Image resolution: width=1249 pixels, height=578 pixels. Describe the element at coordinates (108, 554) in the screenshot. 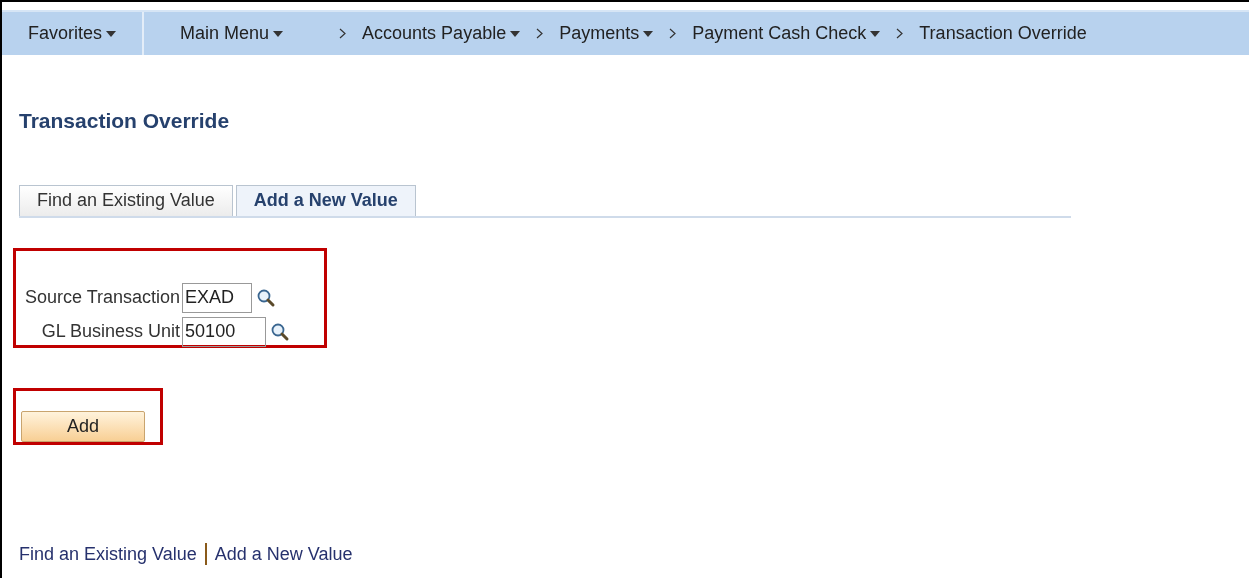

I see `footer-link: Find an Existing Value` at that location.